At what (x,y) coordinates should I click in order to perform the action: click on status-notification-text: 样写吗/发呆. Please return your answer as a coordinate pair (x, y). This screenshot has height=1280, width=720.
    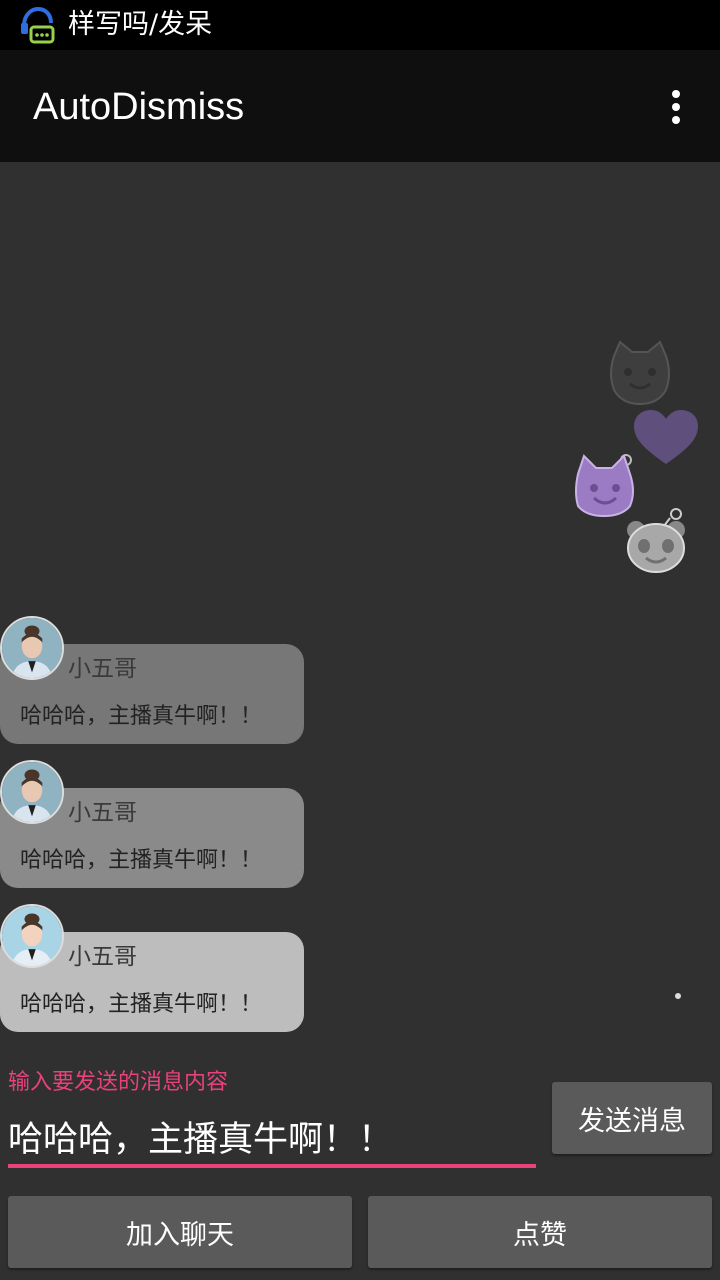
    Looking at the image, I should click on (140, 24).